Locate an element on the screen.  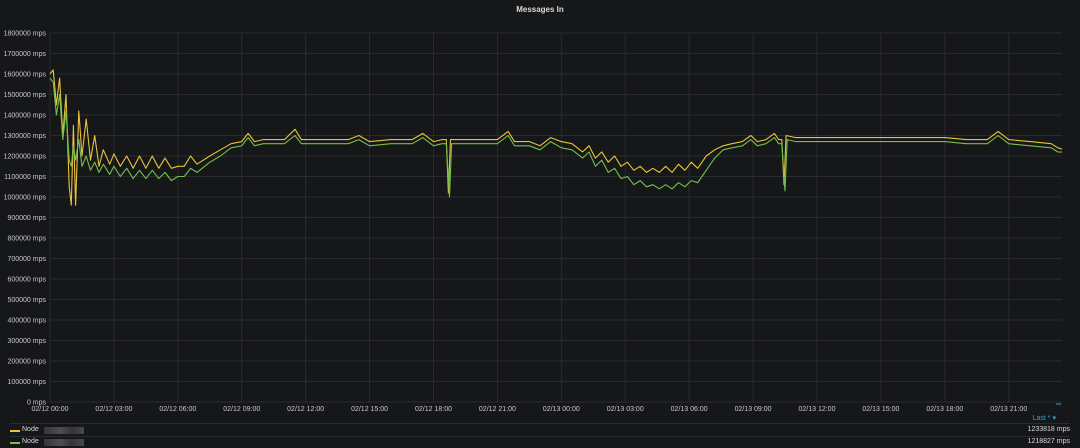
legend-item-series-2: Node 1218827 mps is located at coordinates (540, 443).